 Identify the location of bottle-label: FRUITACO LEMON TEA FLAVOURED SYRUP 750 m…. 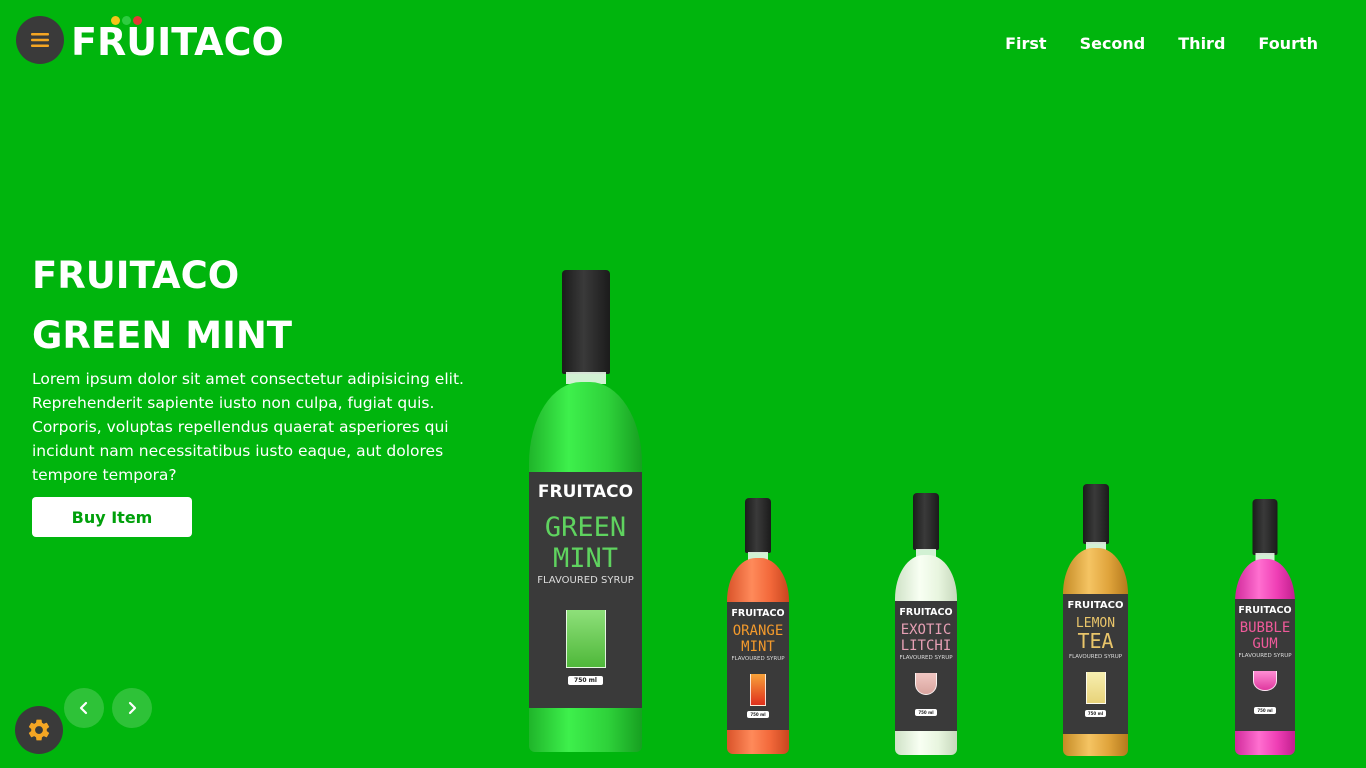
(1095, 664).